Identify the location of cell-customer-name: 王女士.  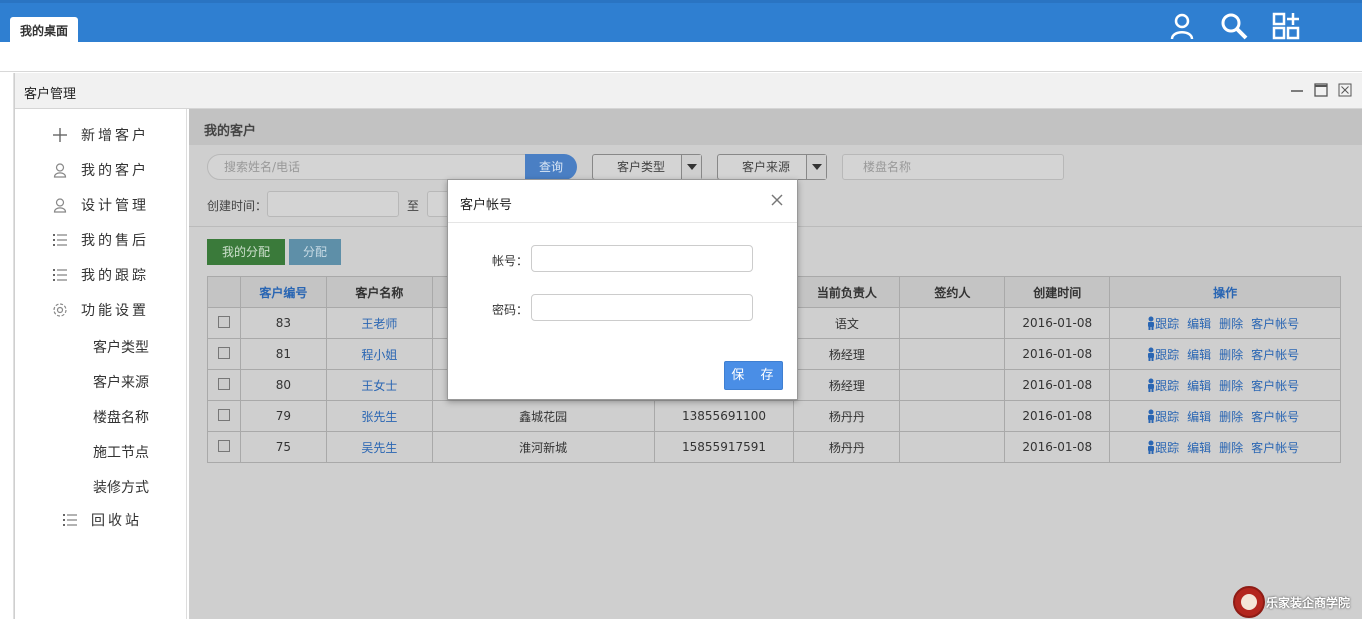
(379, 385).